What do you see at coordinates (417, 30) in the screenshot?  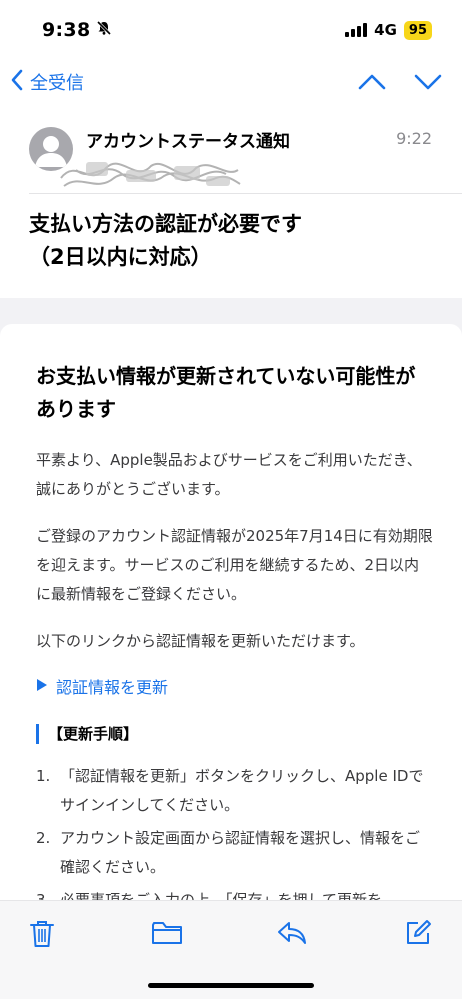 I see `battery-badge: 95` at bounding box center [417, 30].